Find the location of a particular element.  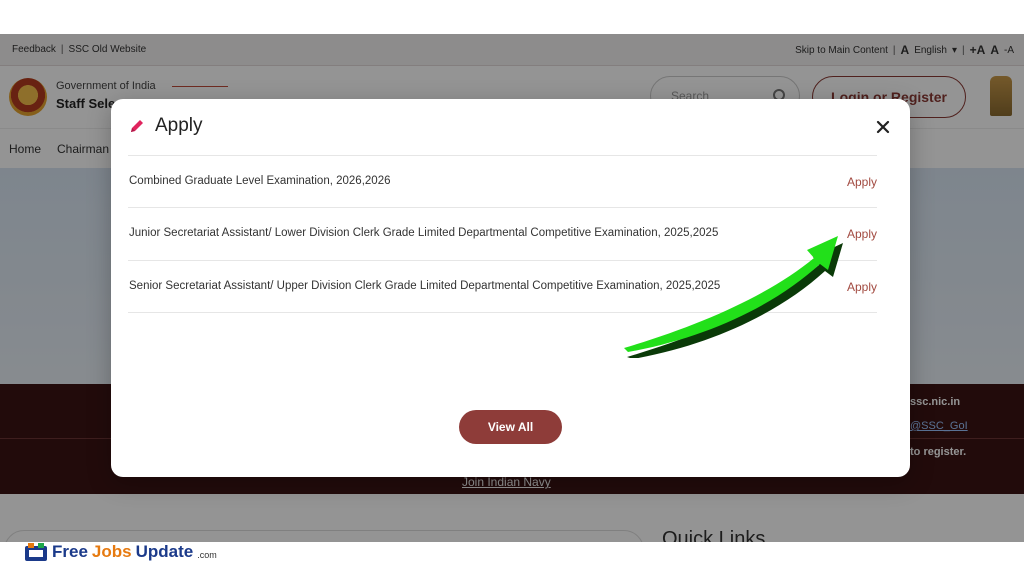

watermark-jobs: Jobs is located at coordinates (111, 551).